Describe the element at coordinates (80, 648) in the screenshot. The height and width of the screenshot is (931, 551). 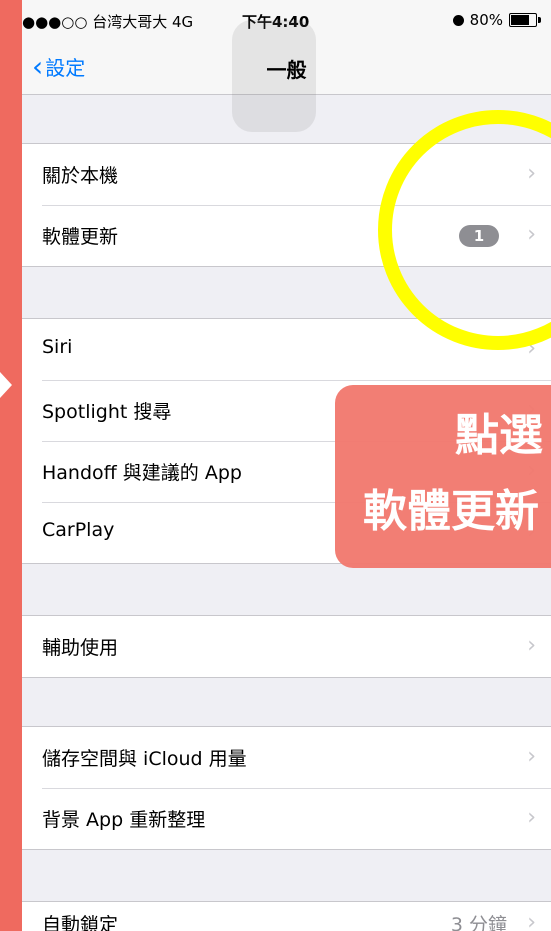
I see `row-label: 輔助使用` at that location.